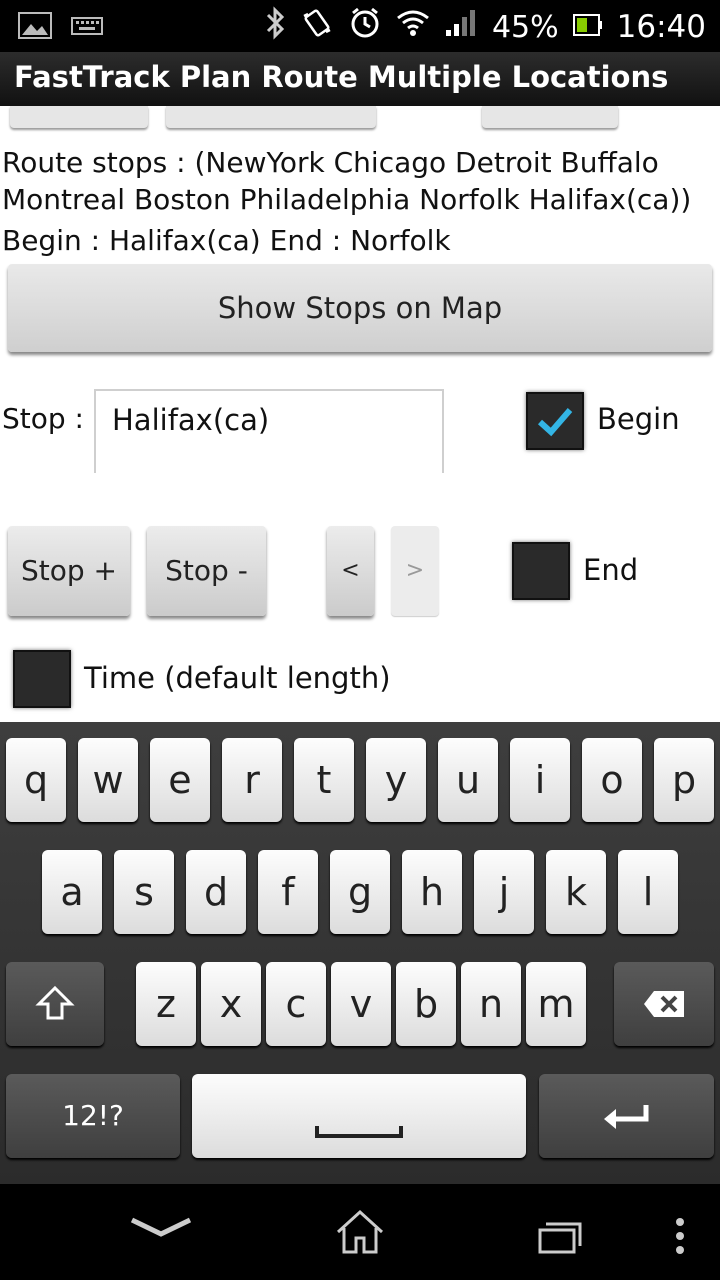 The height and width of the screenshot is (1280, 720). Describe the element at coordinates (359, 1132) in the screenshot. I see `space-bar-icon` at that location.